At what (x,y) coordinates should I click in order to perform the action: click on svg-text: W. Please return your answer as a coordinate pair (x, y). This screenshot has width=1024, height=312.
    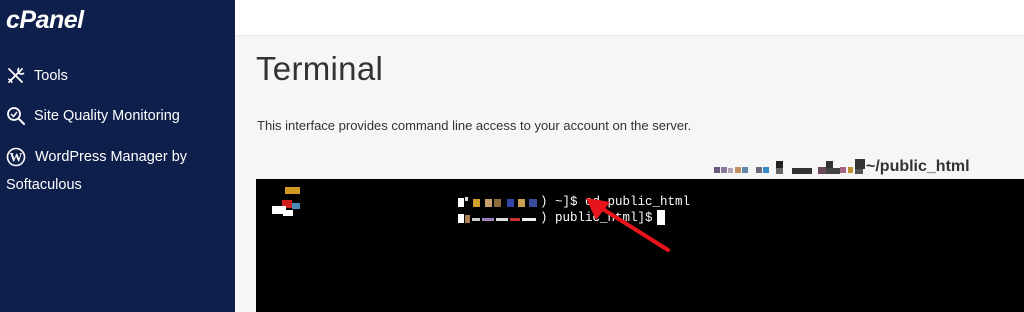
    Looking at the image, I should click on (16, 157).